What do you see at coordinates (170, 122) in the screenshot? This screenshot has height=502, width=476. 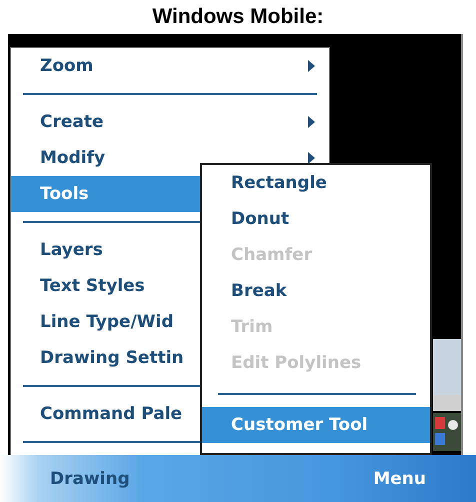 I see `menu-item: Create` at bounding box center [170, 122].